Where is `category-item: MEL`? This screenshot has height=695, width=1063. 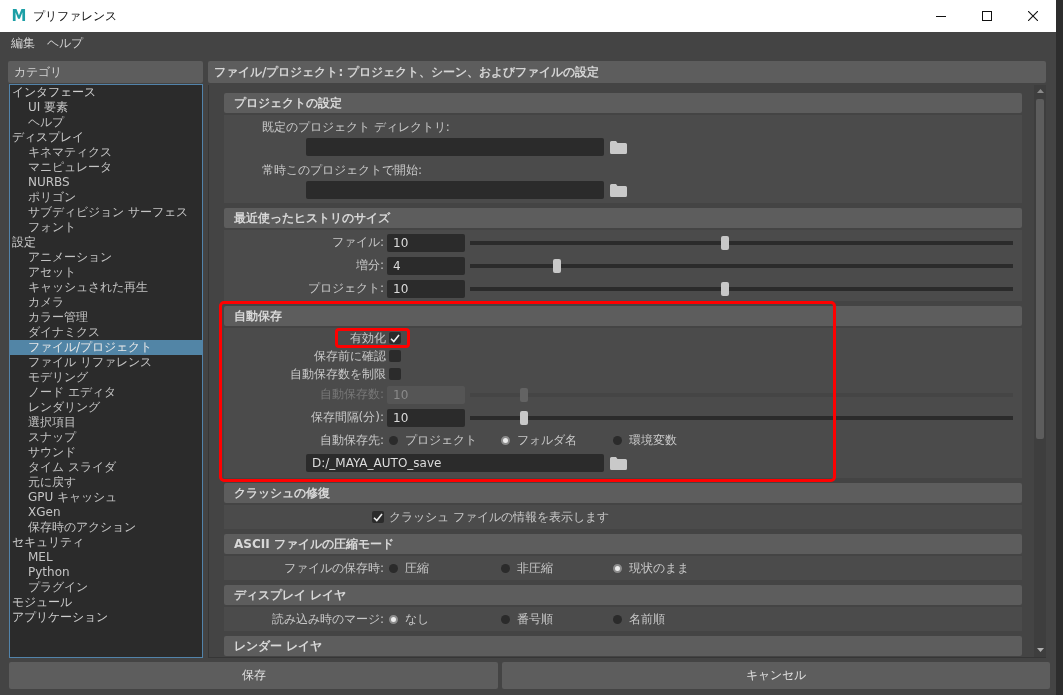 category-item: MEL is located at coordinates (106, 557).